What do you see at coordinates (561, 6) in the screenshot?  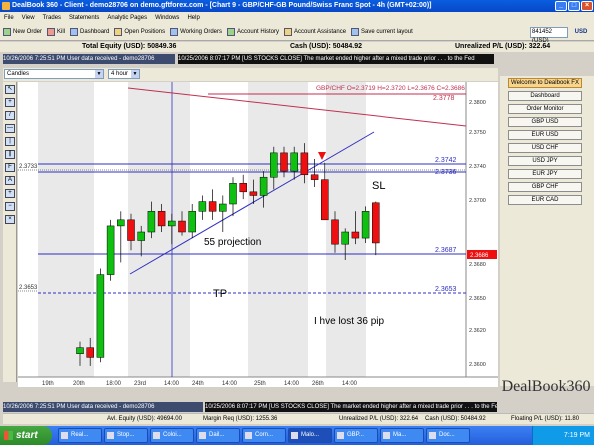 I see `minimize-icon: _` at bounding box center [561, 6].